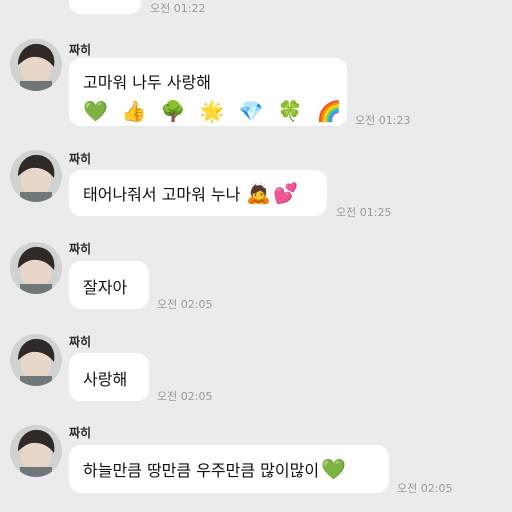  I want to click on thumbs-up-icon: 👍, so click(134, 111).